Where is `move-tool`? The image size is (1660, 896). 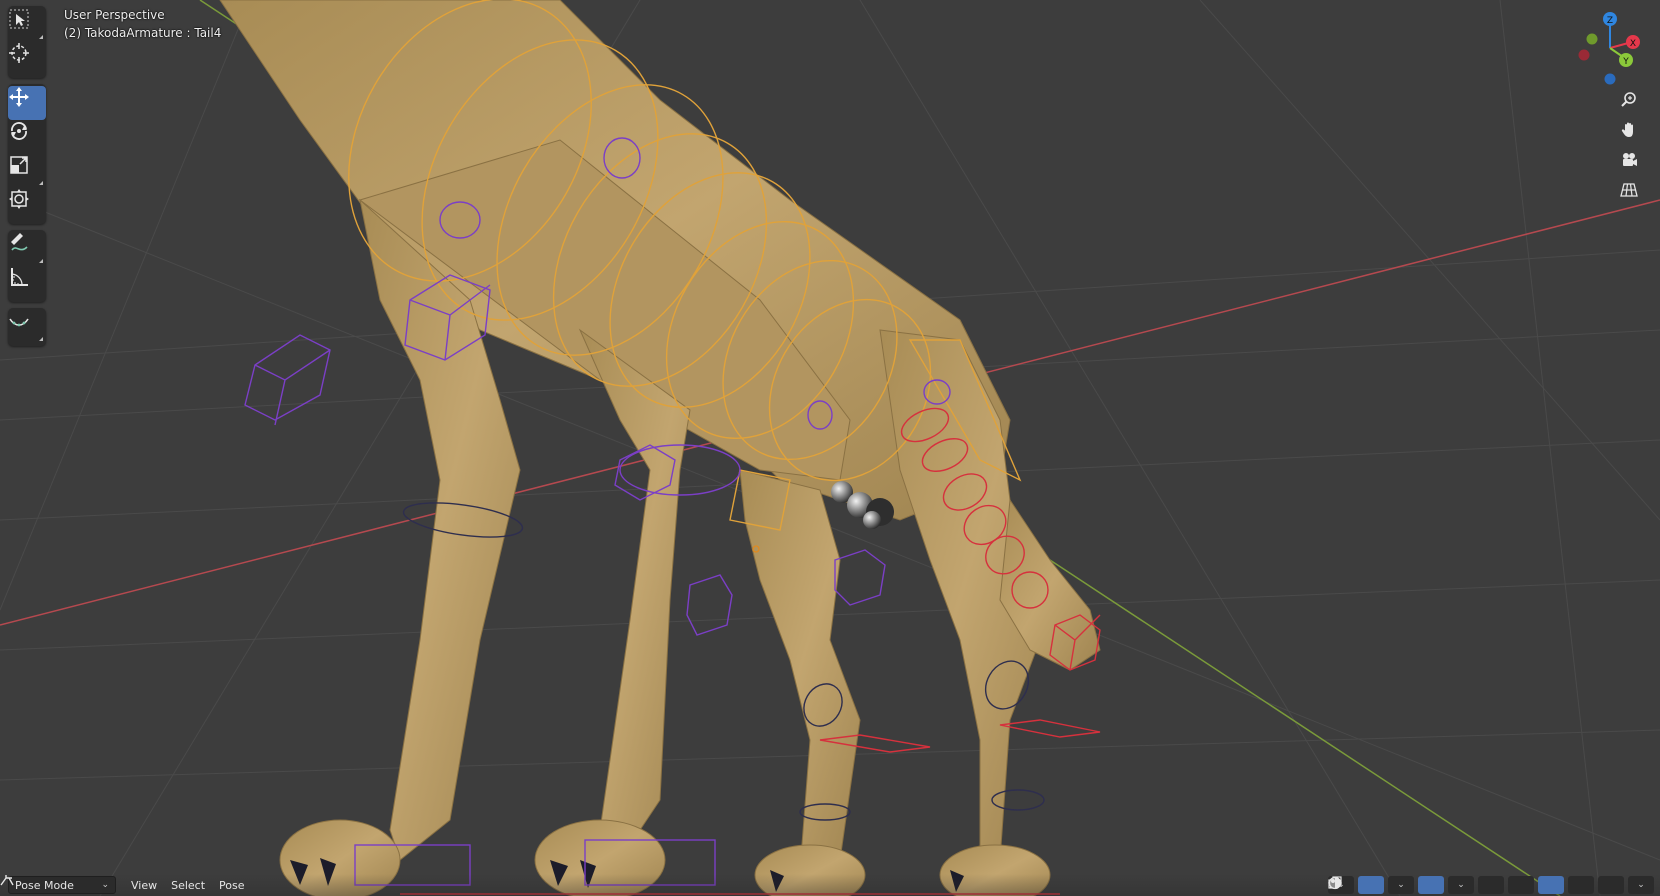
move-tool is located at coordinates (27, 103).